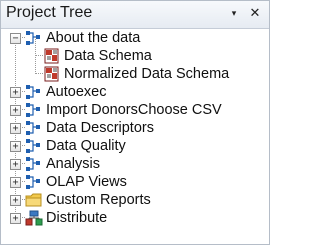 The width and height of the screenshot is (320, 245). I want to click on tree-node-label: Data Descriptors, so click(100, 128).